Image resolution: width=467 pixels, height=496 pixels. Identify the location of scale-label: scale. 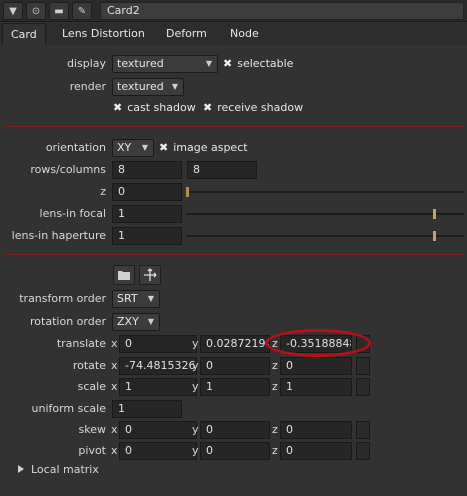
(91, 386).